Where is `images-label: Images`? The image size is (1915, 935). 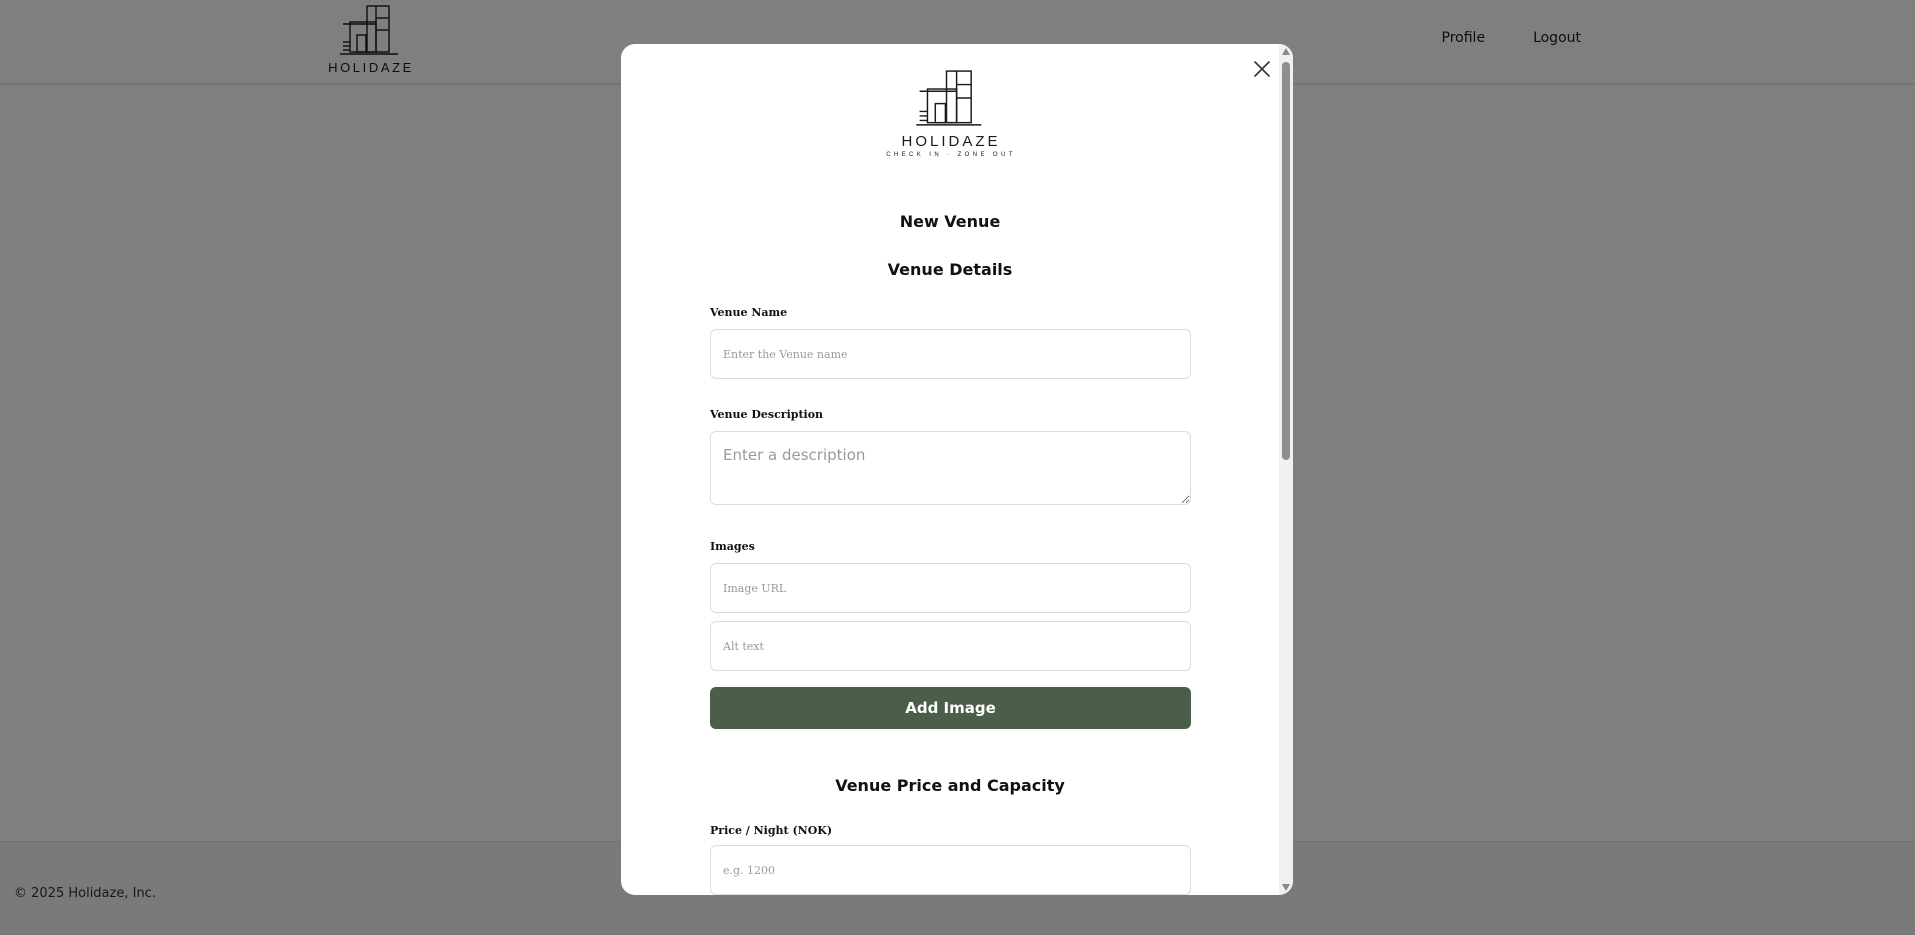 images-label: Images is located at coordinates (732, 546).